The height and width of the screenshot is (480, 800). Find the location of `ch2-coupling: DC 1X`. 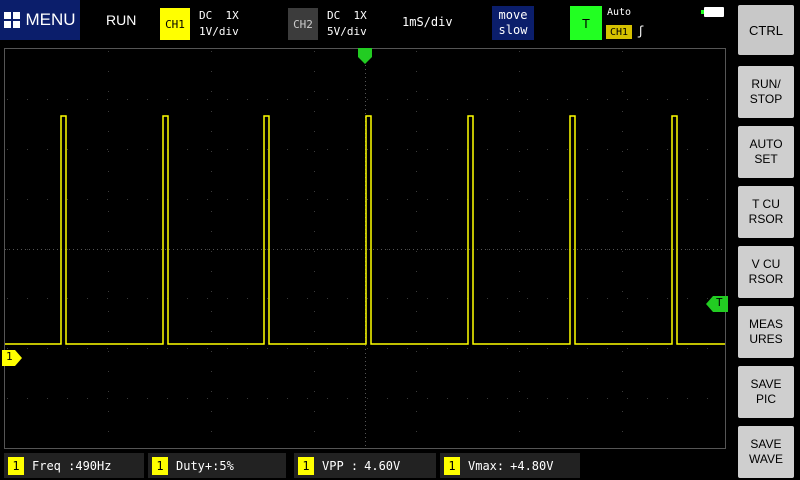

ch2-coupling: DC 1X is located at coordinates (347, 15).